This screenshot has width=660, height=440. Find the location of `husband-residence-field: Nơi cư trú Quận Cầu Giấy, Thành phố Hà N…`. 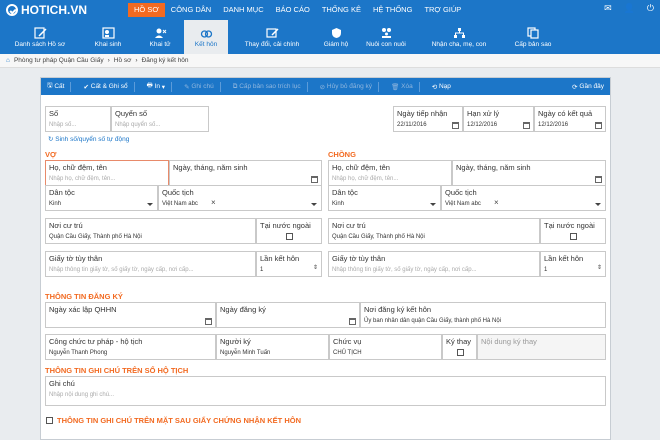

husband-residence-field: Nơi cư trú Quận Cầu Giấy, Thành phố Hà N… is located at coordinates (434, 231).